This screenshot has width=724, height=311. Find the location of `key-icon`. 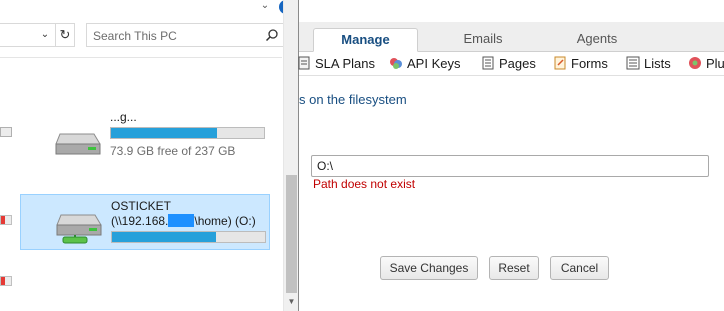

key-icon is located at coordinates (396, 63).